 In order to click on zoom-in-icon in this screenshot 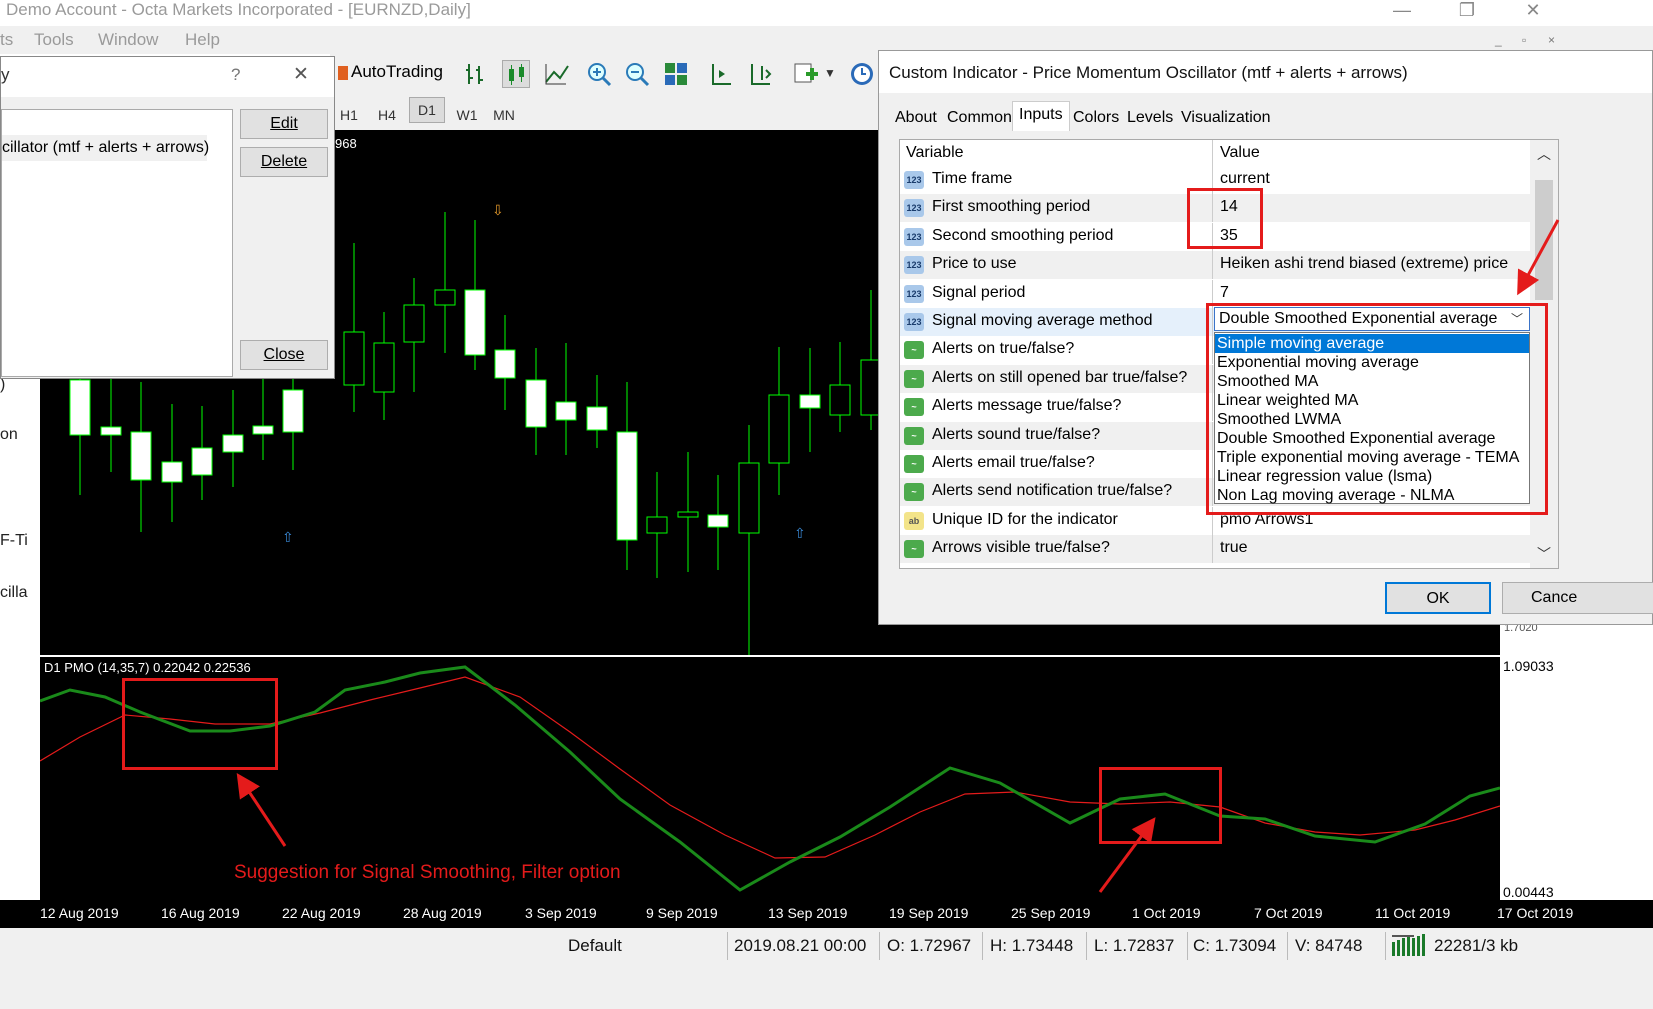, I will do `click(599, 74)`.